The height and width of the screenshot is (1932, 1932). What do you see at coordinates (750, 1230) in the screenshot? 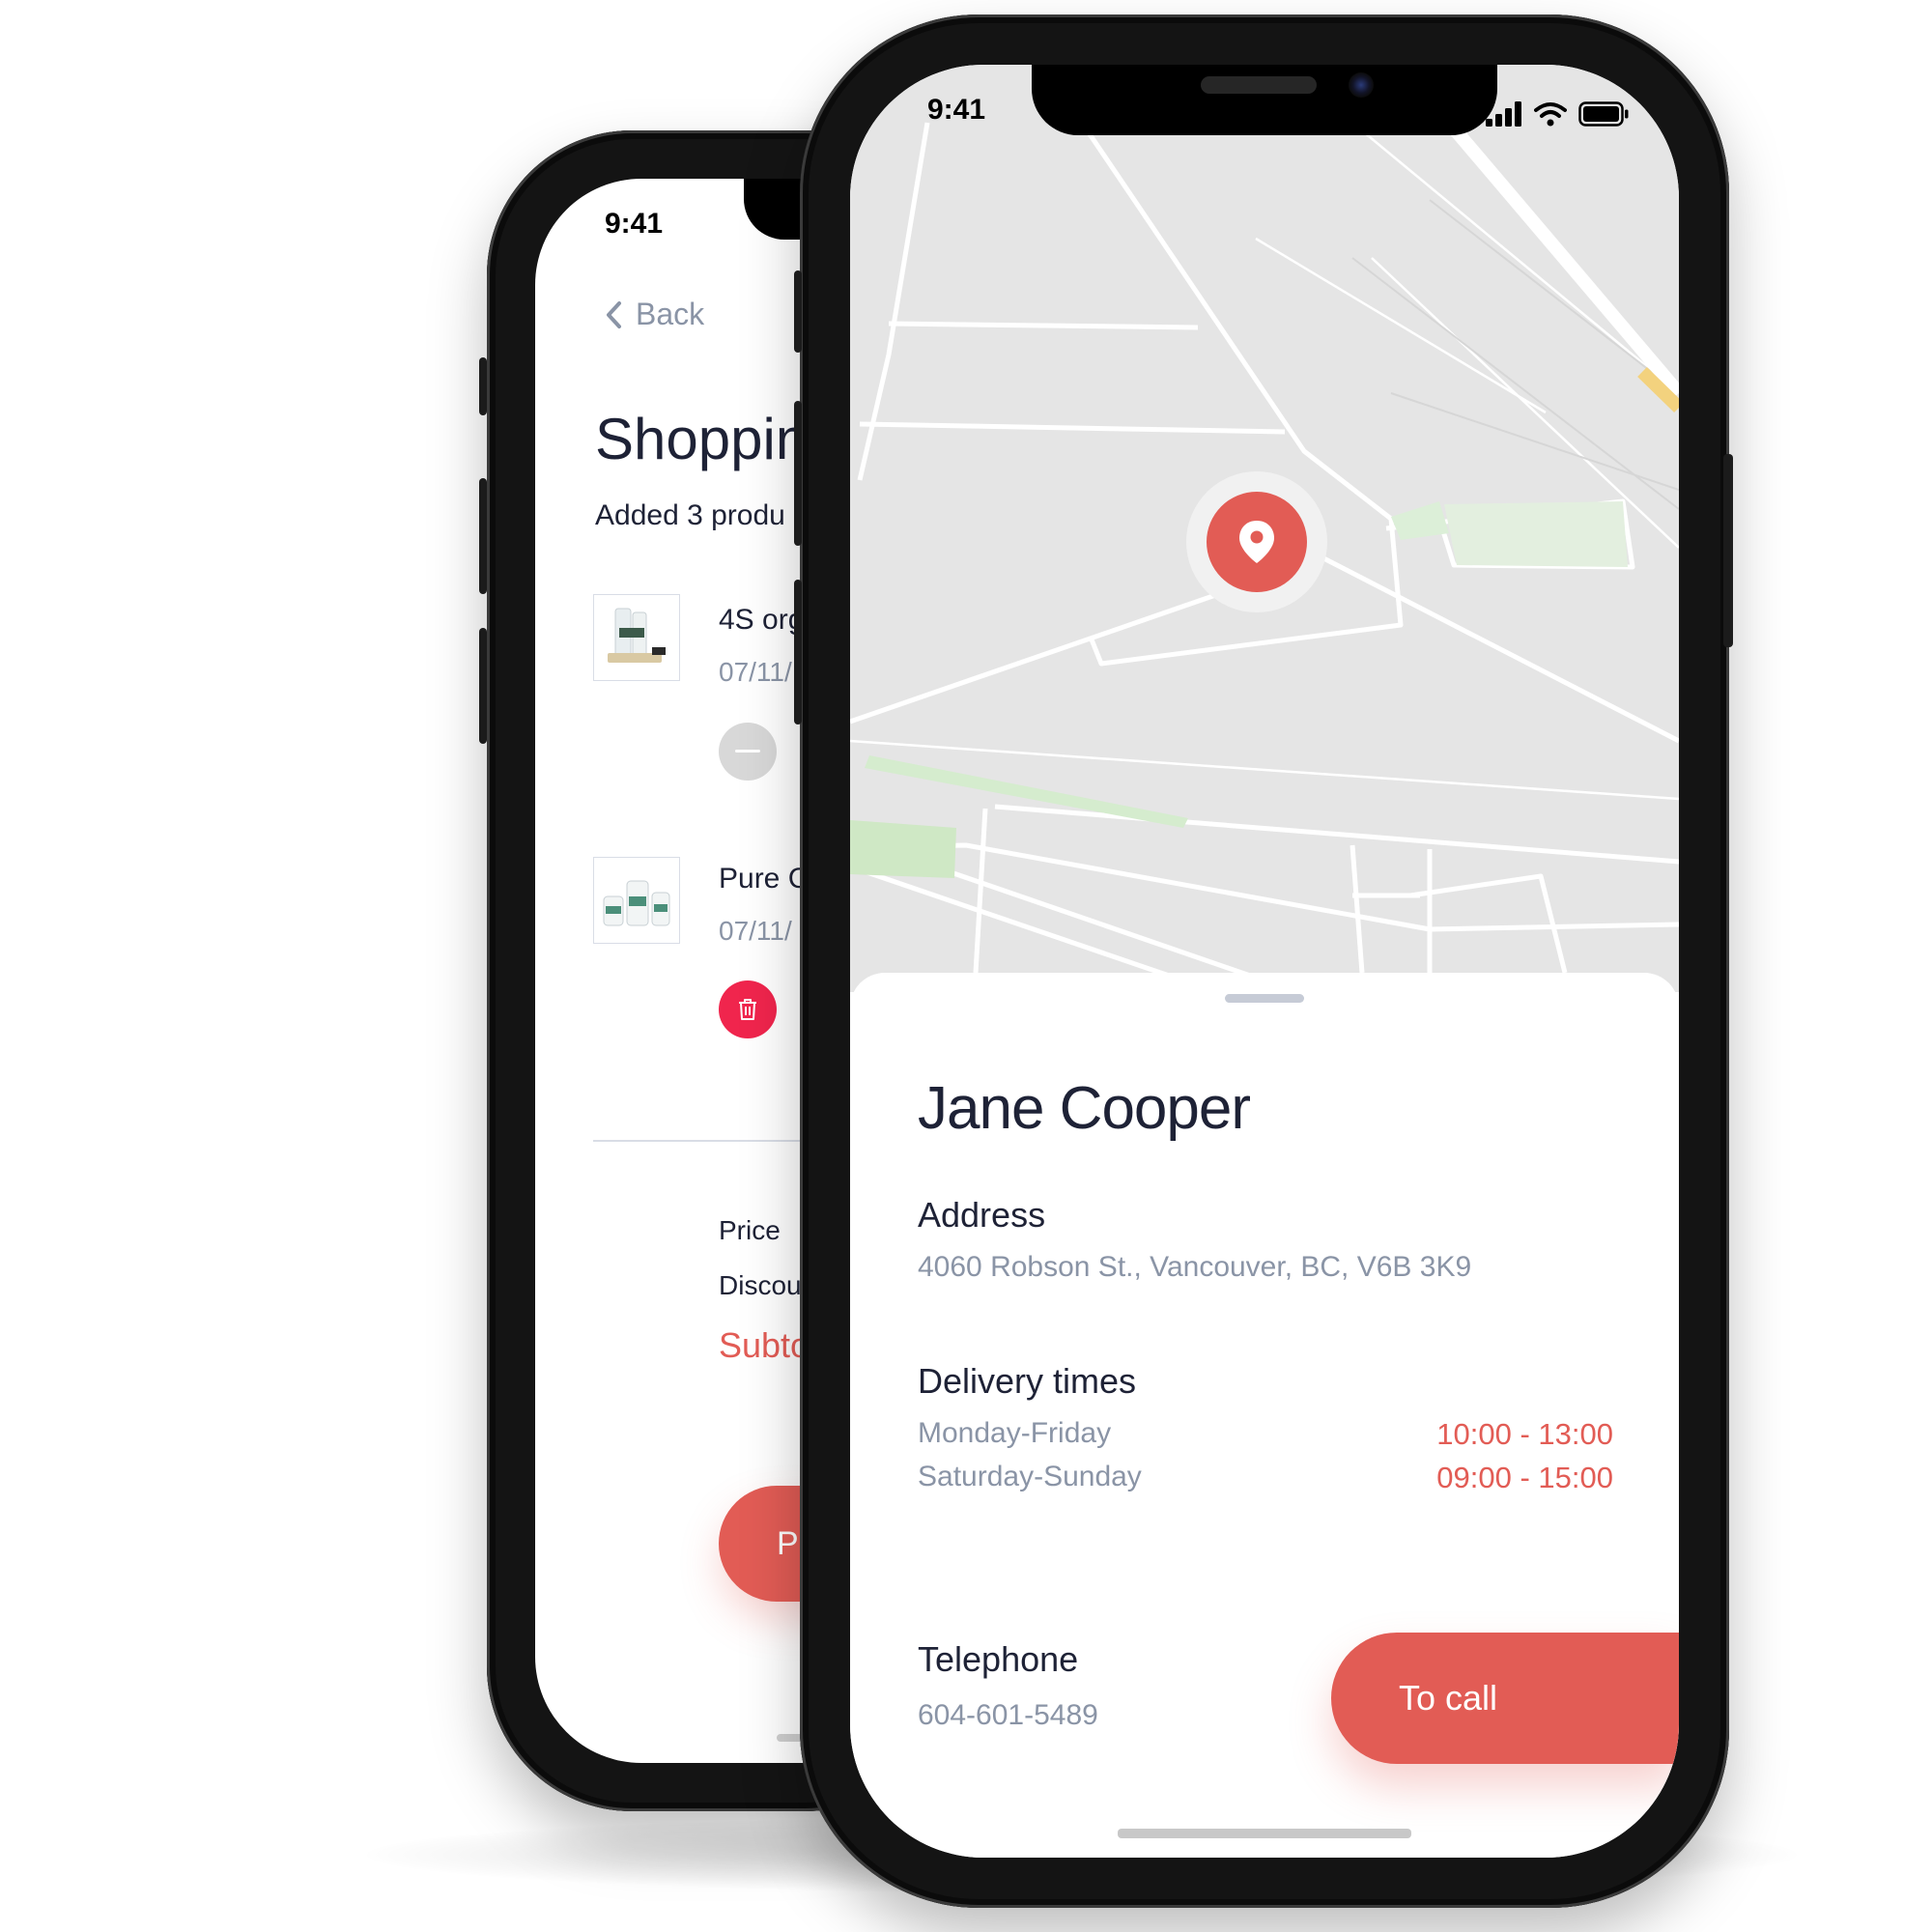
I see `price-label: Price` at bounding box center [750, 1230].